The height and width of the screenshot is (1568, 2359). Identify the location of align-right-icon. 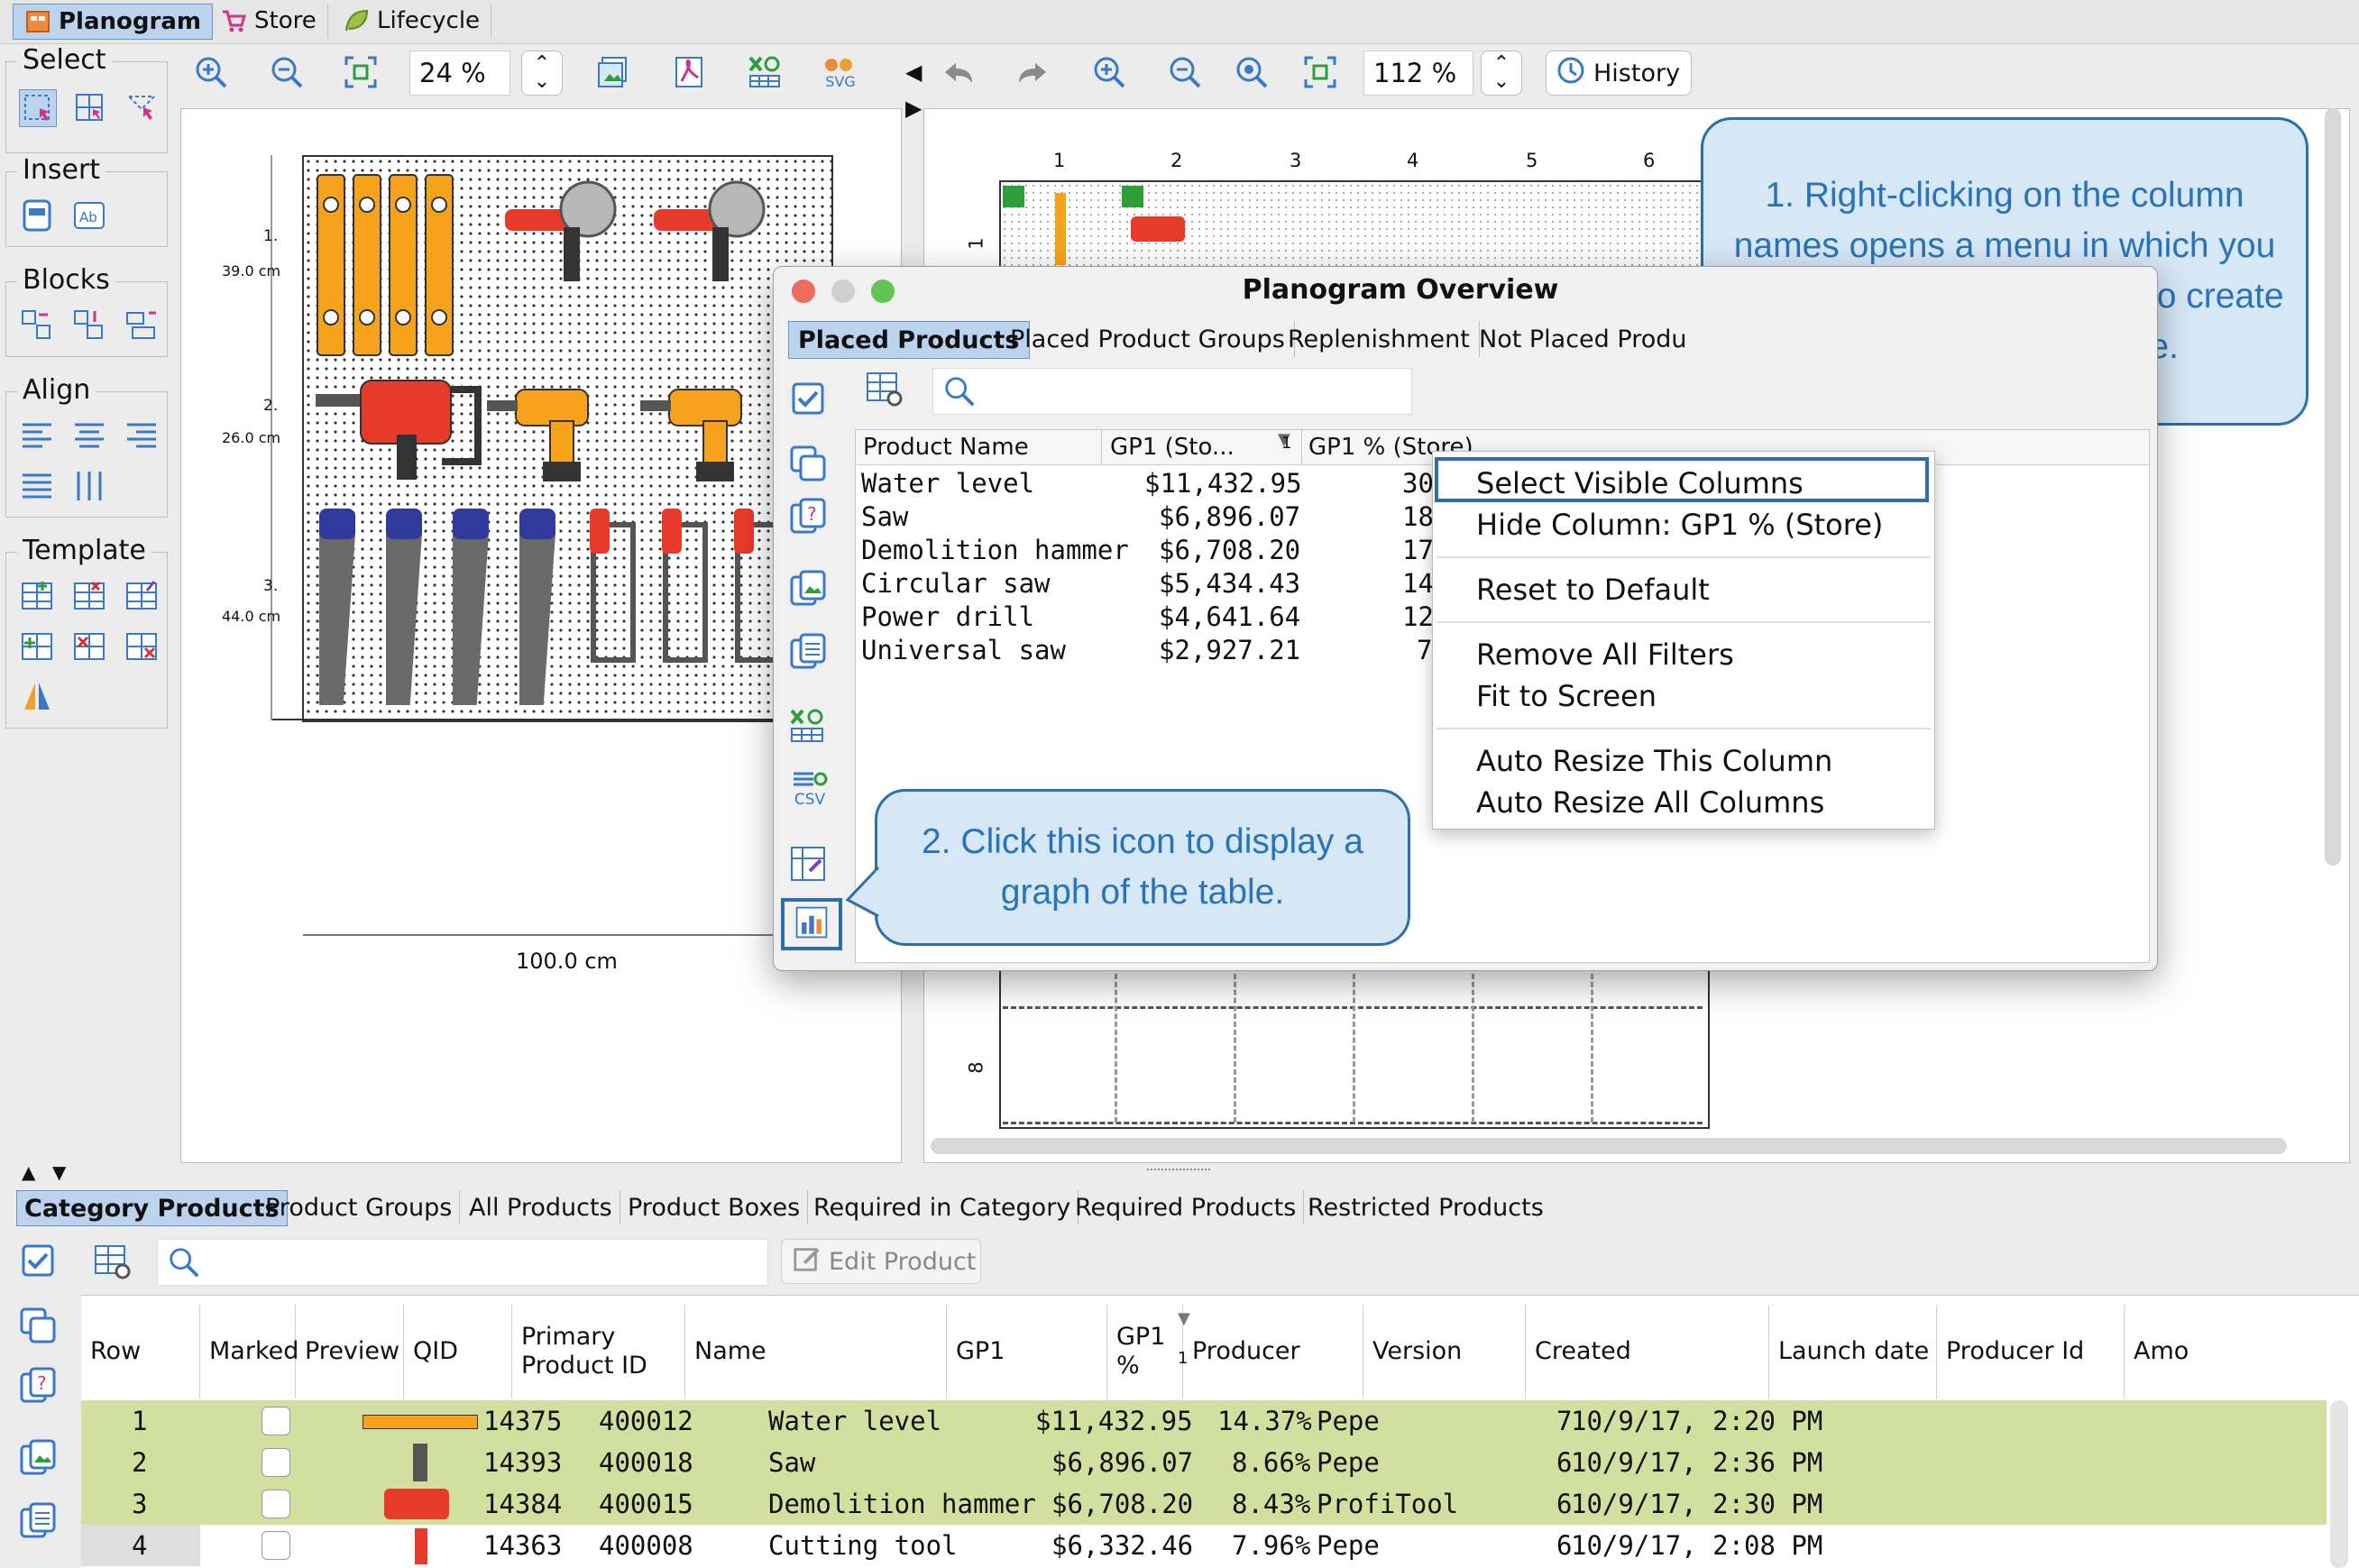
(142, 436).